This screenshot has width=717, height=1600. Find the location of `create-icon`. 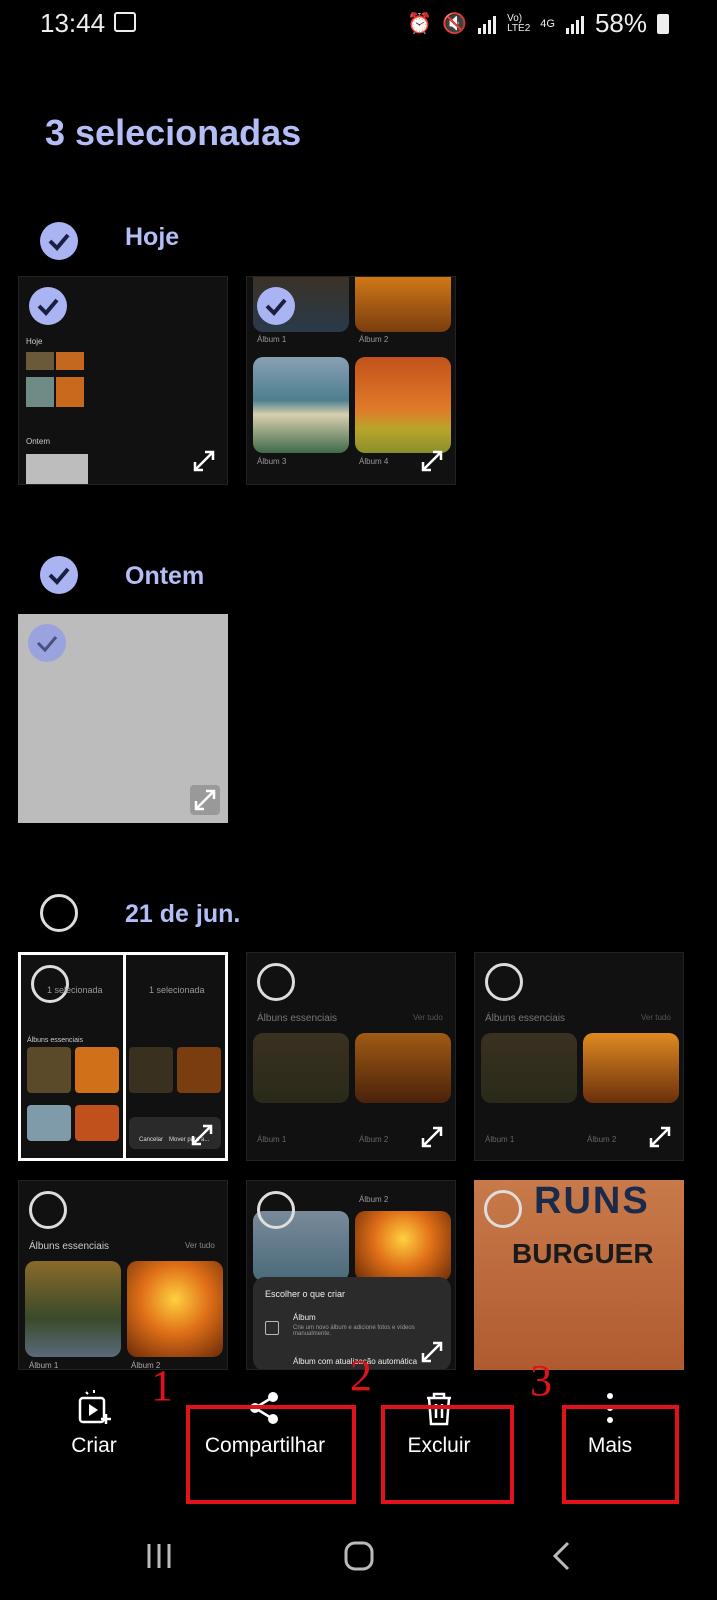

create-icon is located at coordinates (94, 1407).